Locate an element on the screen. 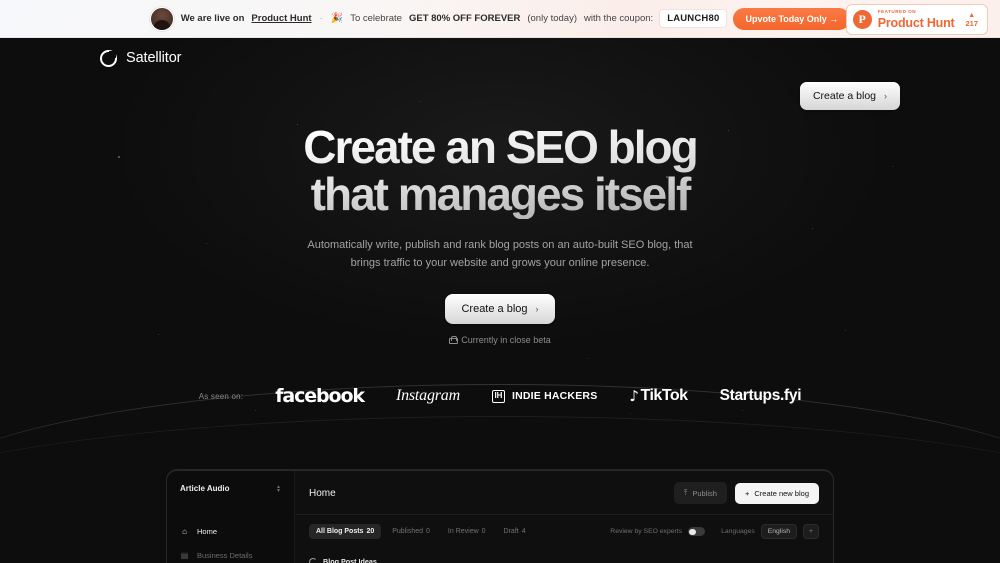 This screenshot has height=563, width=1000. party-popper-icon: 🎉 is located at coordinates (337, 18).